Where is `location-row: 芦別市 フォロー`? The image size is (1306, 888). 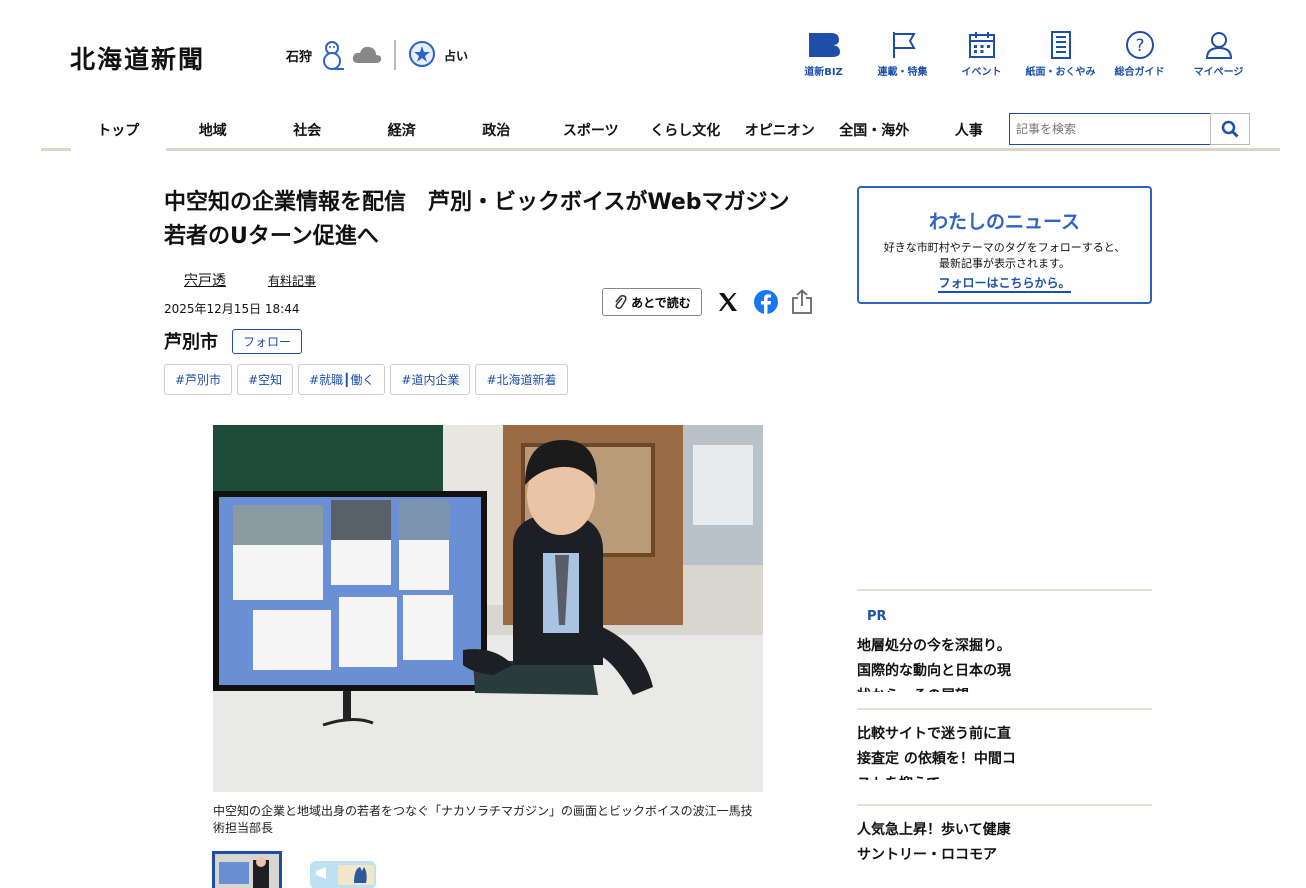 location-row: 芦別市 フォロー is located at coordinates (233, 341).